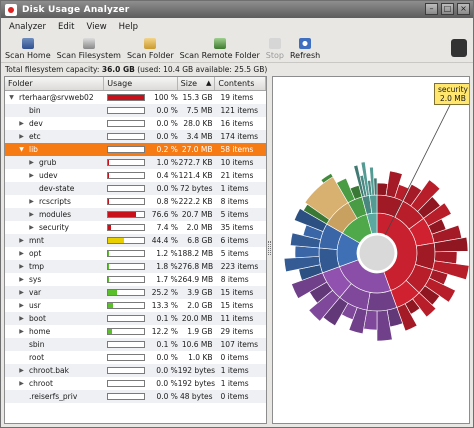 The height and width of the screenshot is (428, 474). Describe the element at coordinates (96, 27) in the screenshot. I see `menu-view: View` at that location.